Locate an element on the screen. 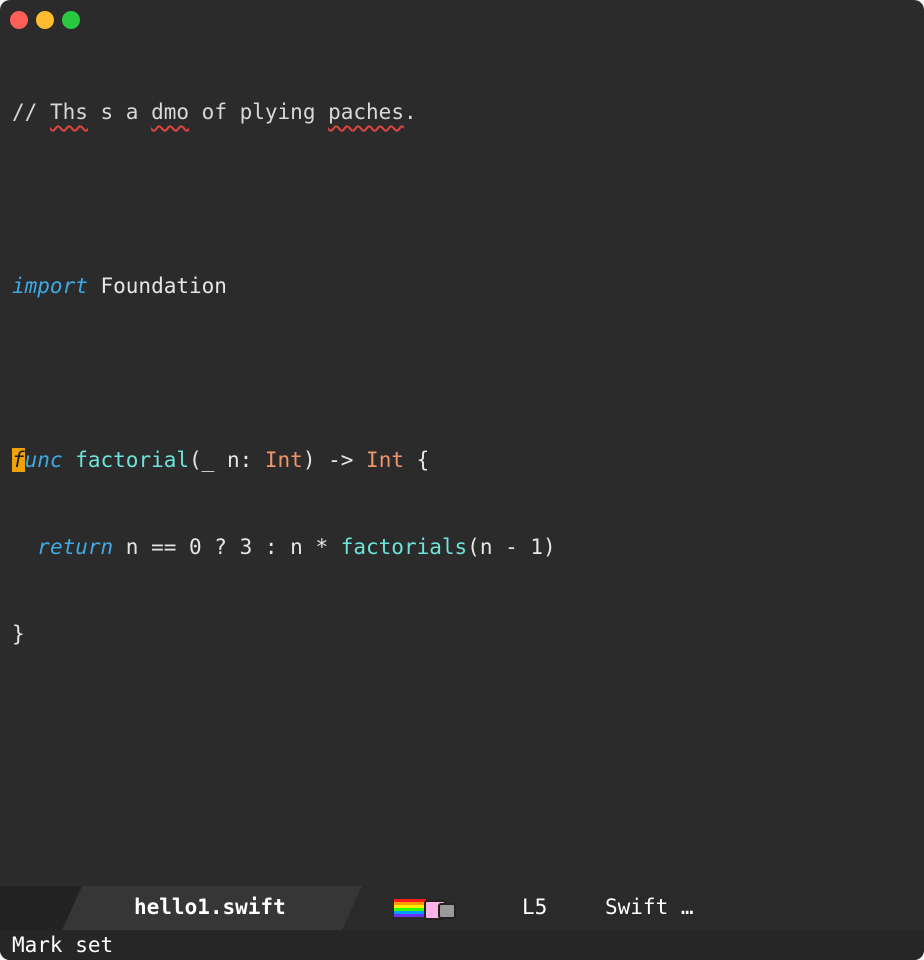 This screenshot has height=960, width=924. comment-text: . is located at coordinates (410, 112).